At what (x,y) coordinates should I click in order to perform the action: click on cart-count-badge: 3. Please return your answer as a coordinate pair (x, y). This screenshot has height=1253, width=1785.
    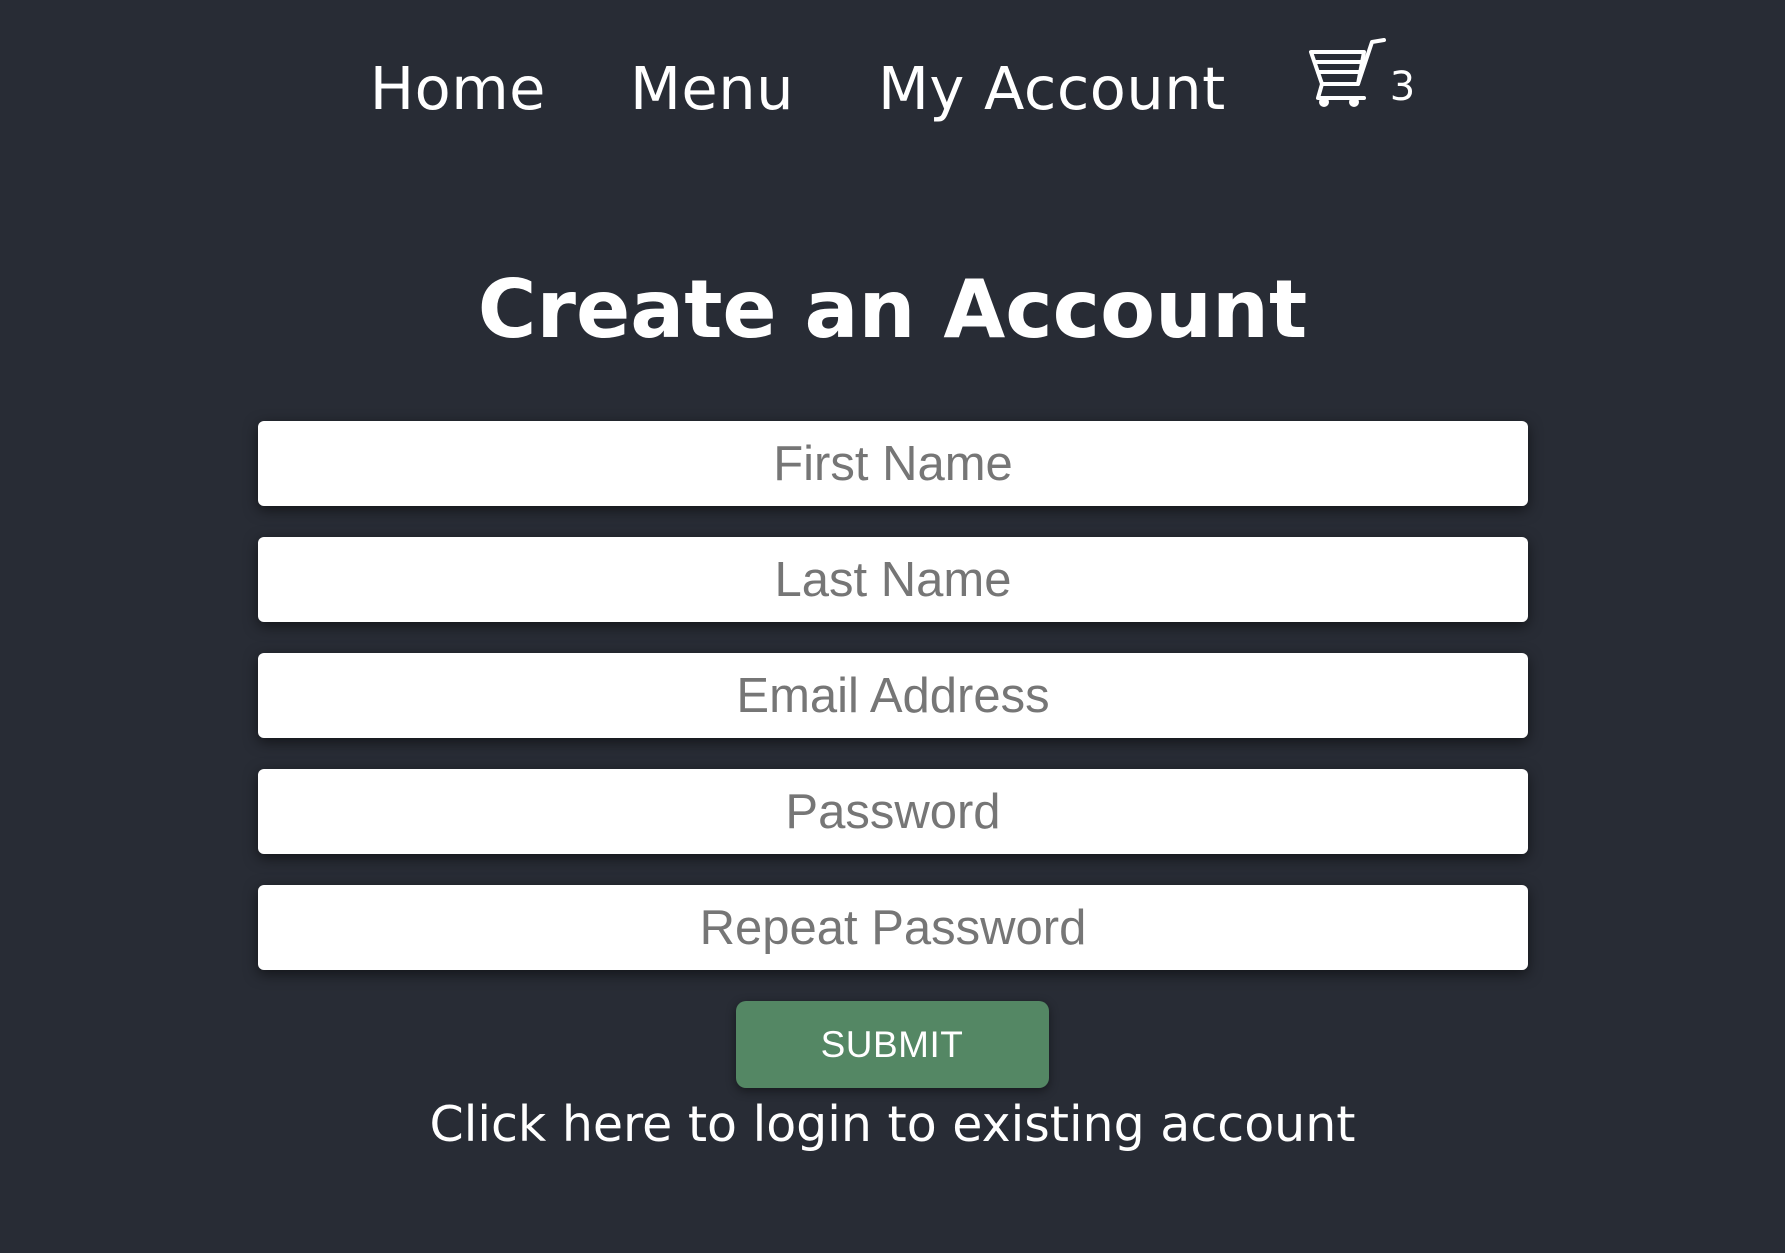
    Looking at the image, I should click on (1402, 87).